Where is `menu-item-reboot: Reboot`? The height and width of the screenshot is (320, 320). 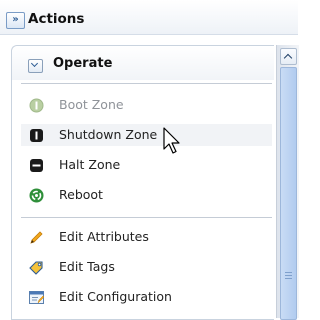 menu-item-reboot: Reboot is located at coordinates (146, 195).